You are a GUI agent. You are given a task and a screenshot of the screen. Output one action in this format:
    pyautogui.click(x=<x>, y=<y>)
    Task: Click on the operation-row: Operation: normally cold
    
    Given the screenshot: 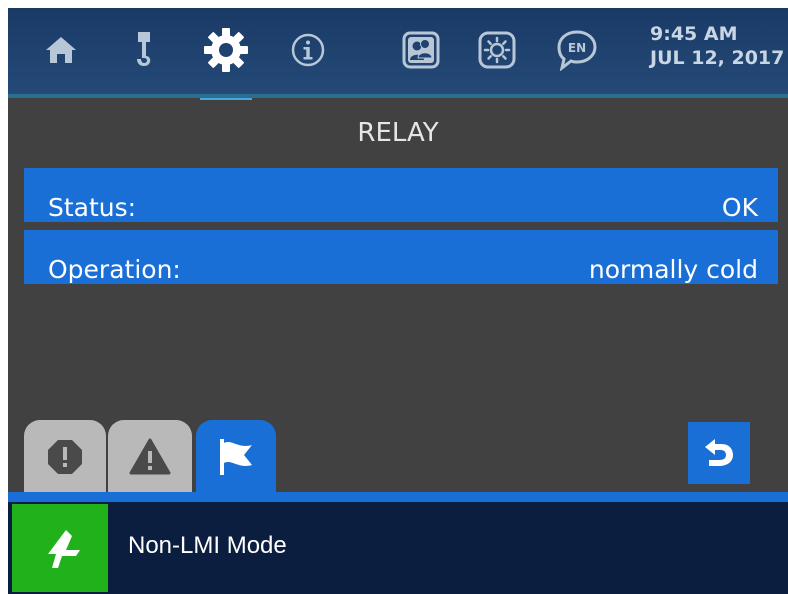 What is the action you would take?
    pyautogui.click(x=401, y=257)
    